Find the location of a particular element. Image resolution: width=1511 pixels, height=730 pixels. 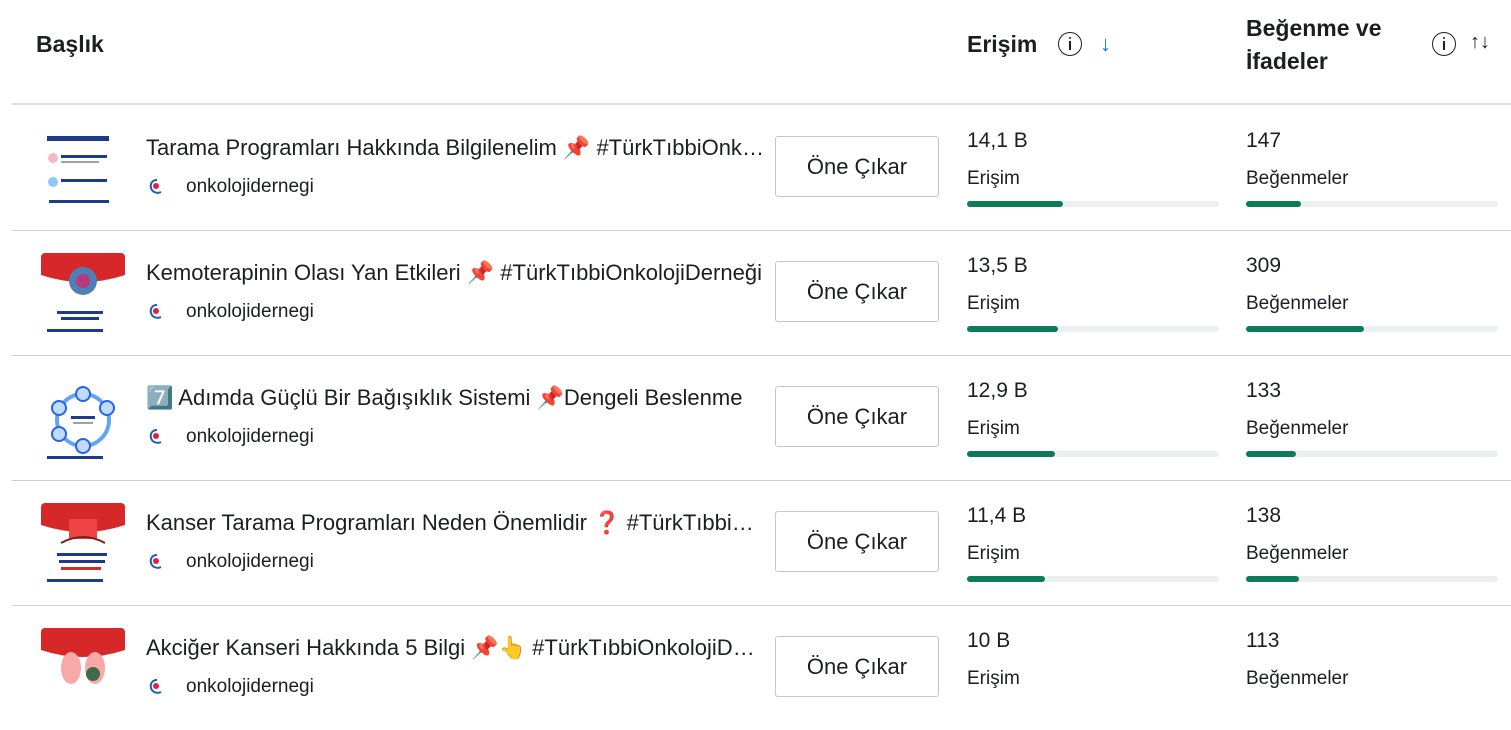

likes-value: 309 is located at coordinates (1264, 265).